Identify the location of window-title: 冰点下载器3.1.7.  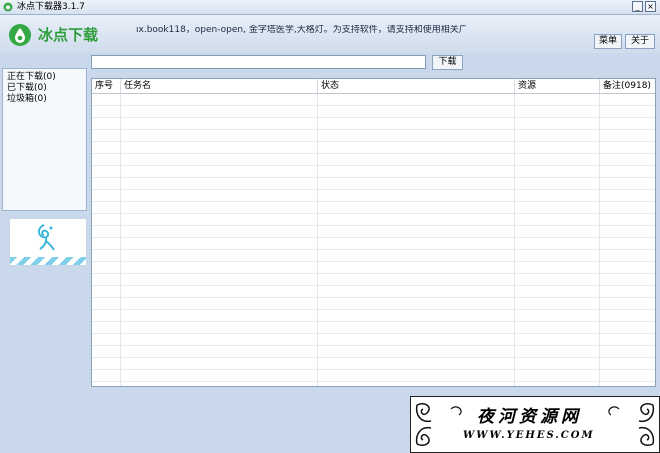
(51, 7).